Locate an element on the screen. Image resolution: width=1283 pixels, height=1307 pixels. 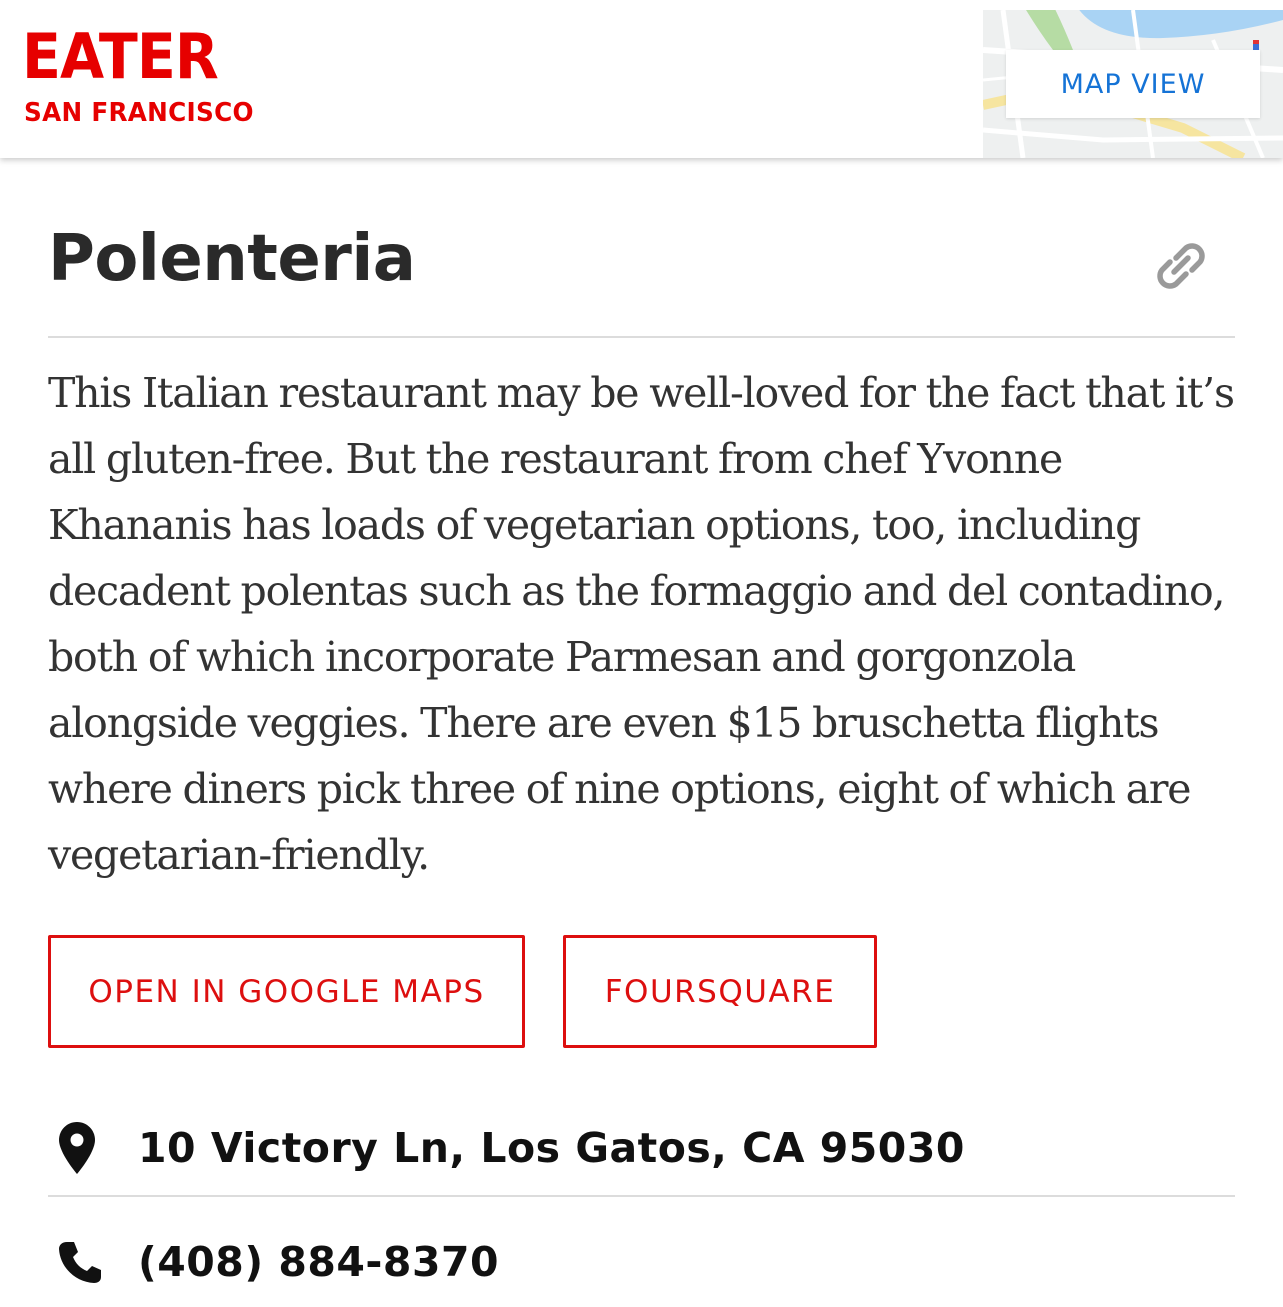
map-thumbnail: MAP VIEW is located at coordinates (1133, 84).